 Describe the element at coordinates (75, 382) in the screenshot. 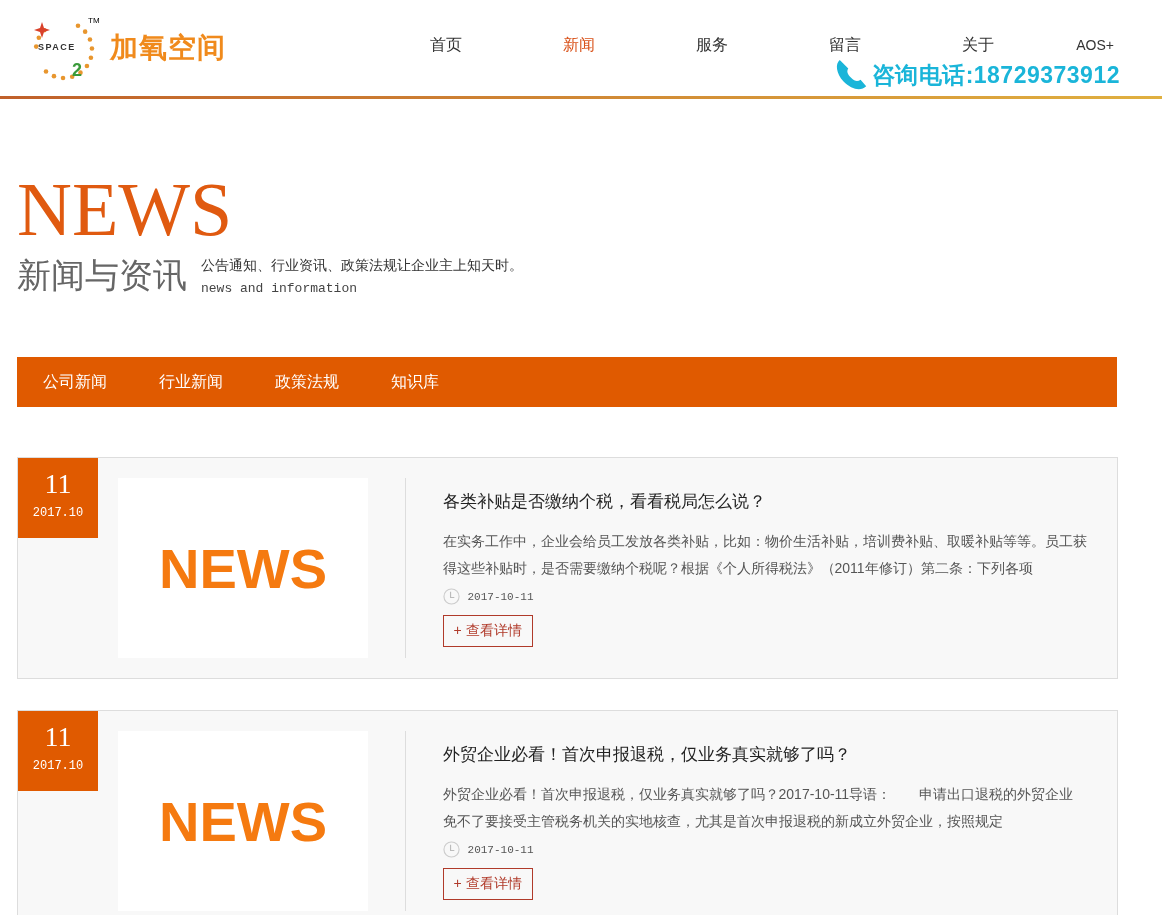

I see `category-link: 公司新闻` at that location.